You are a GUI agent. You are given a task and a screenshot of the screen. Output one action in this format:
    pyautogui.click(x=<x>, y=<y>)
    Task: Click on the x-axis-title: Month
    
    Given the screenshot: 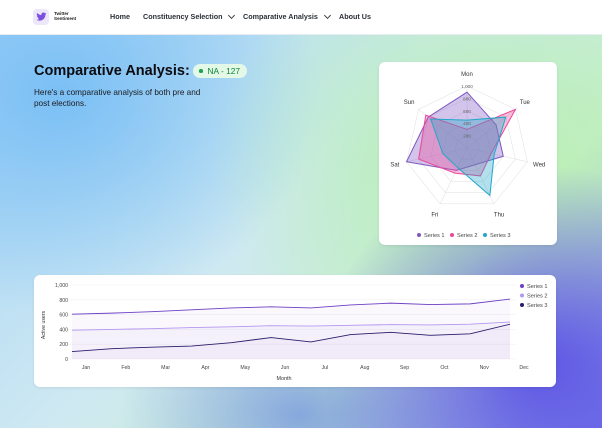 What is the action you would take?
    pyautogui.click(x=284, y=379)
    